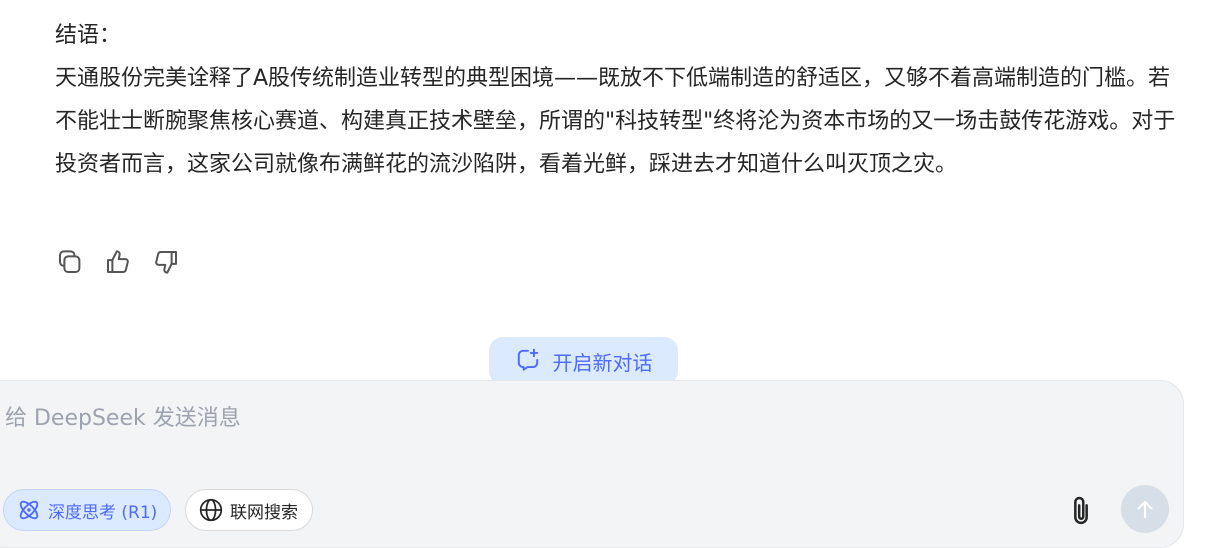  Describe the element at coordinates (505, 418) in the screenshot. I see `message-input` at that location.